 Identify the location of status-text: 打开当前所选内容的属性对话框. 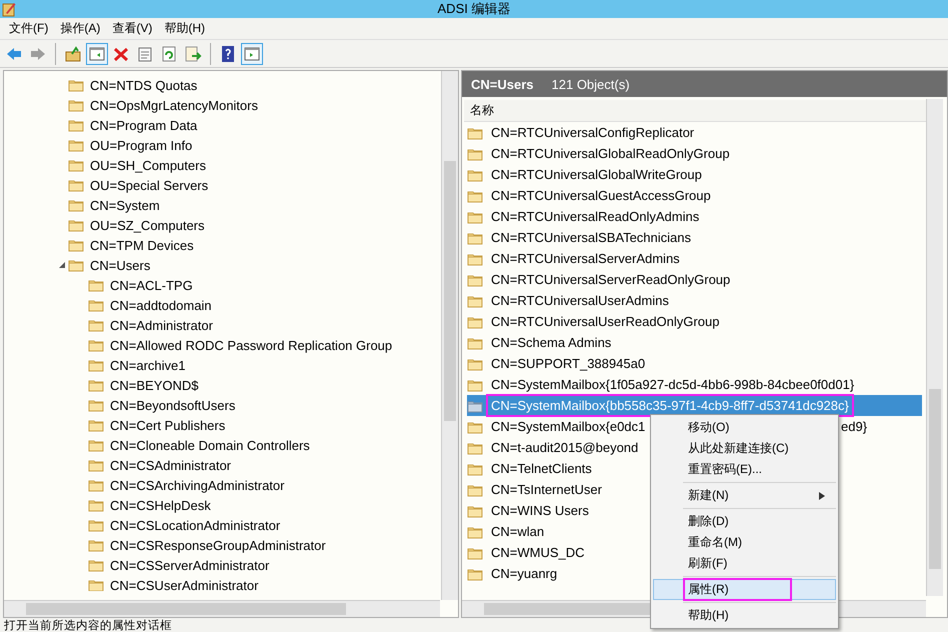
(87, 625).